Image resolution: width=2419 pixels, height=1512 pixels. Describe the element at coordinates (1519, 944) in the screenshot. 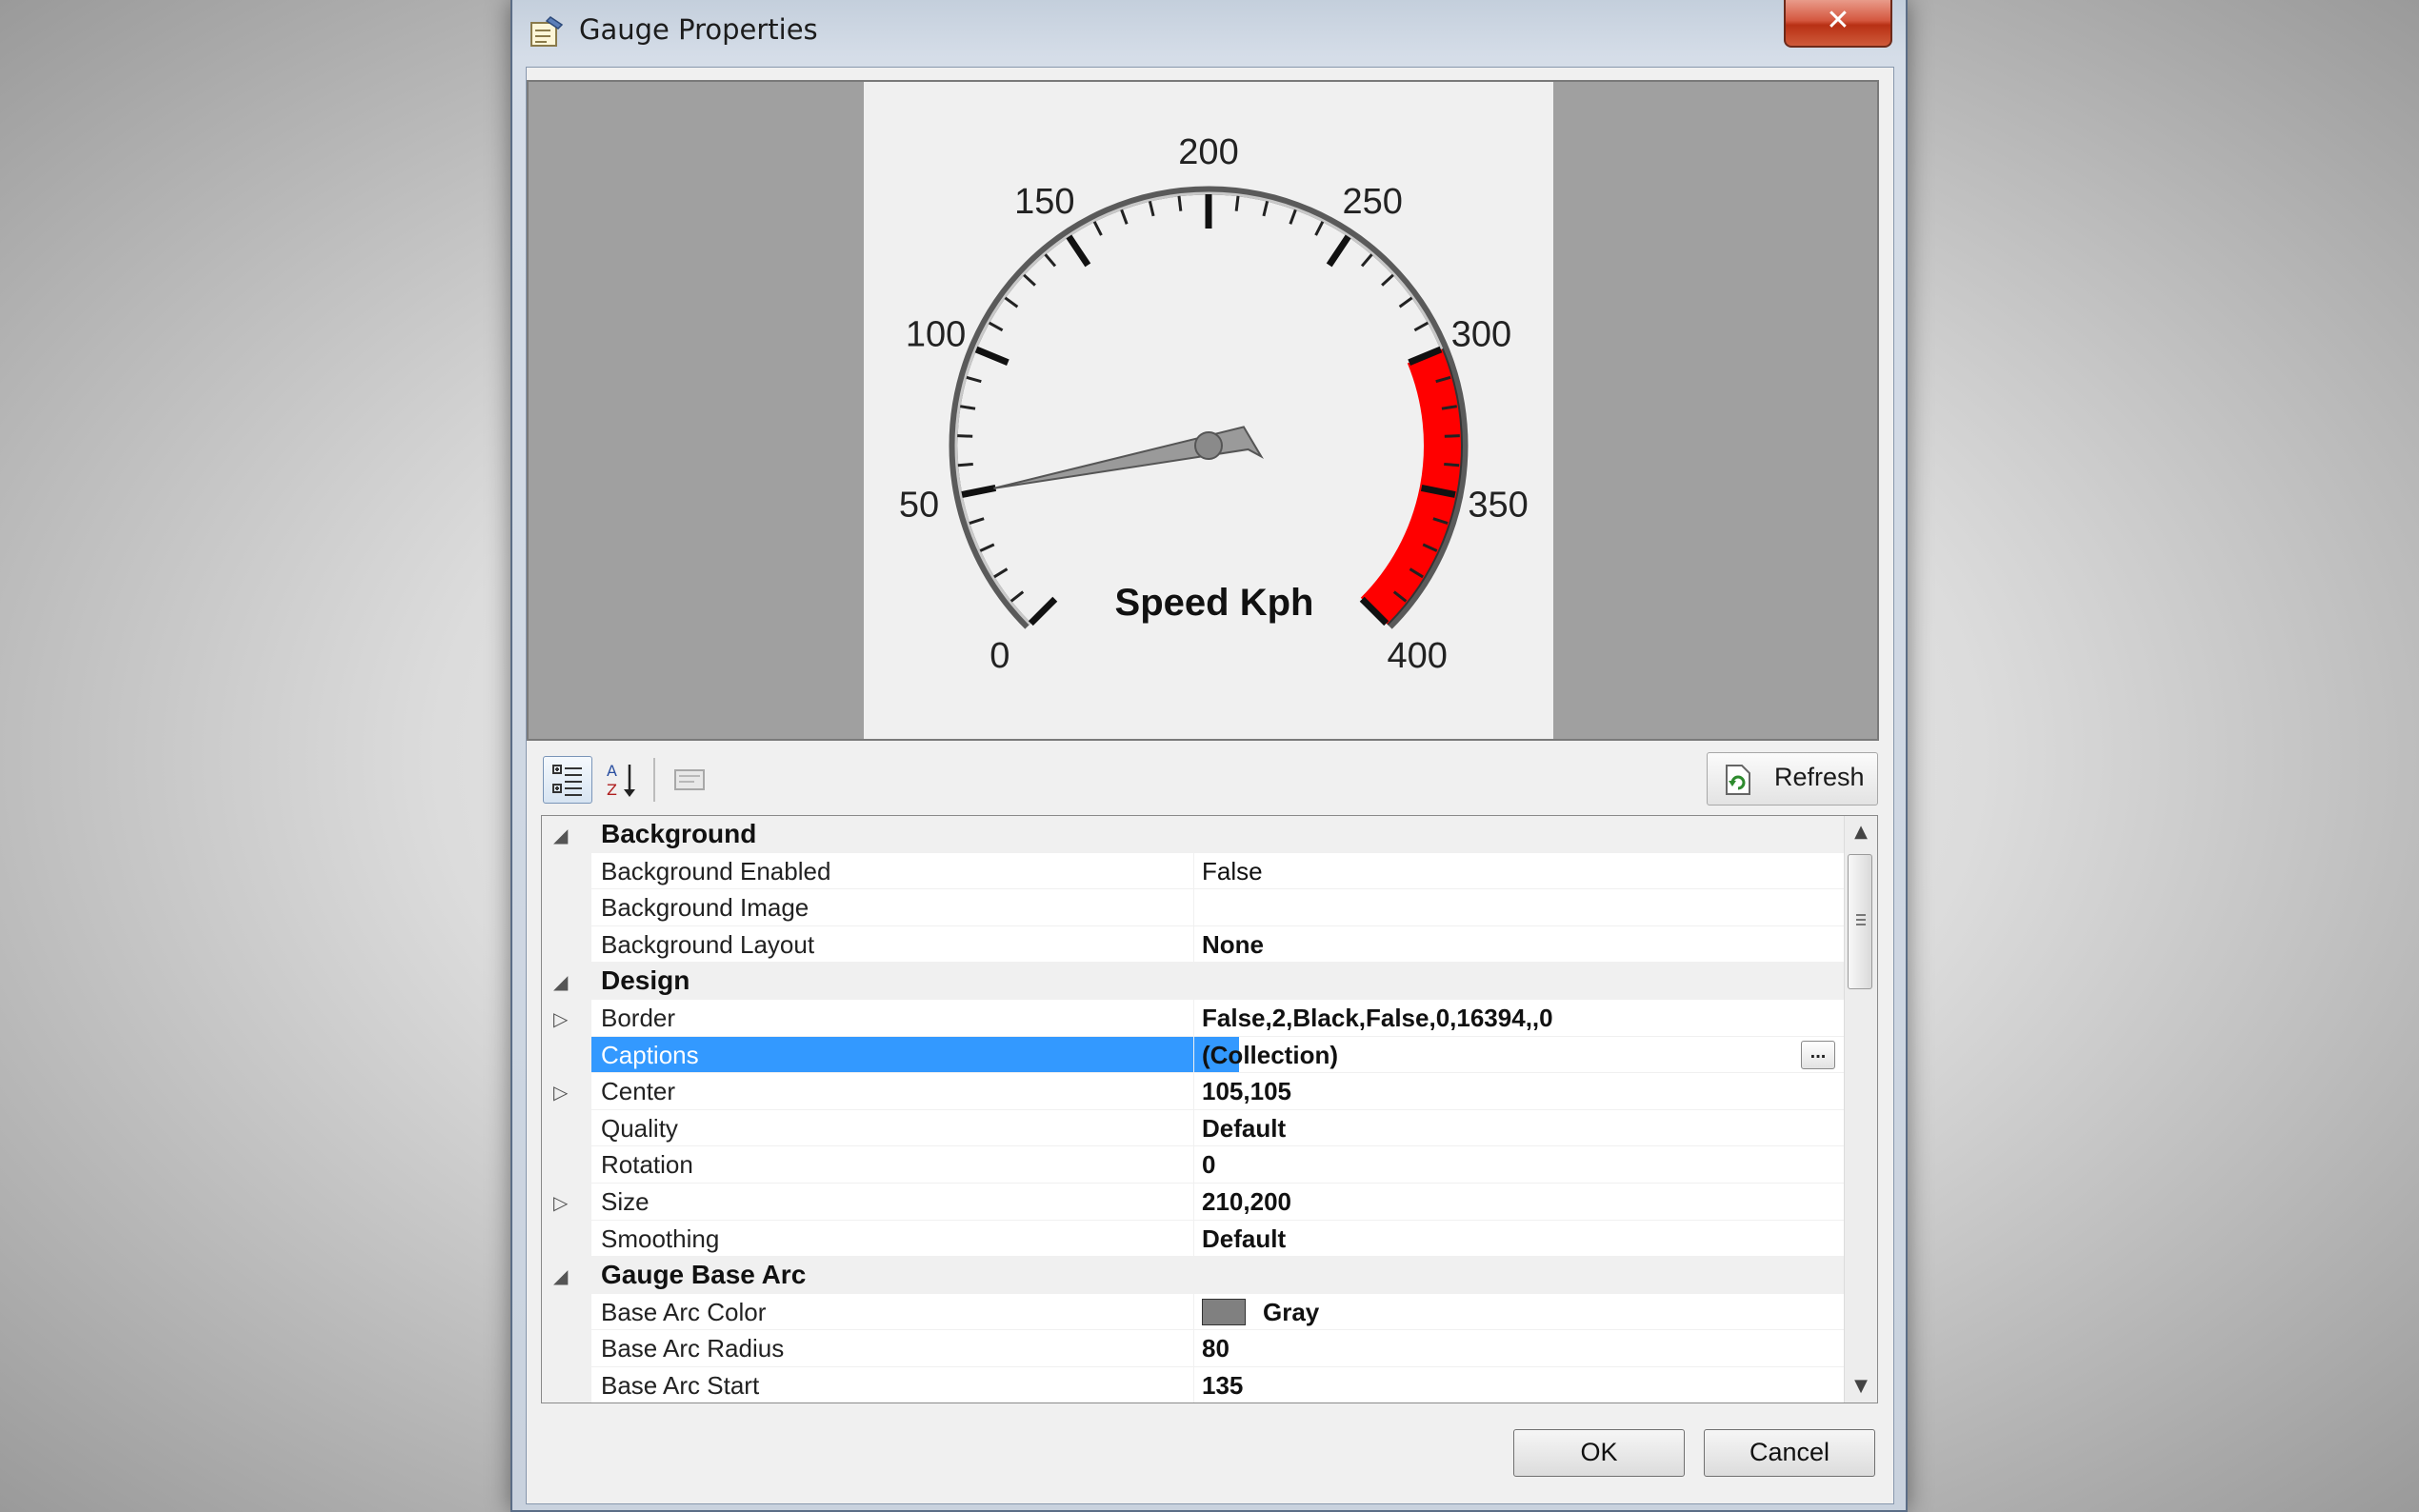

I see `property-value: None` at that location.